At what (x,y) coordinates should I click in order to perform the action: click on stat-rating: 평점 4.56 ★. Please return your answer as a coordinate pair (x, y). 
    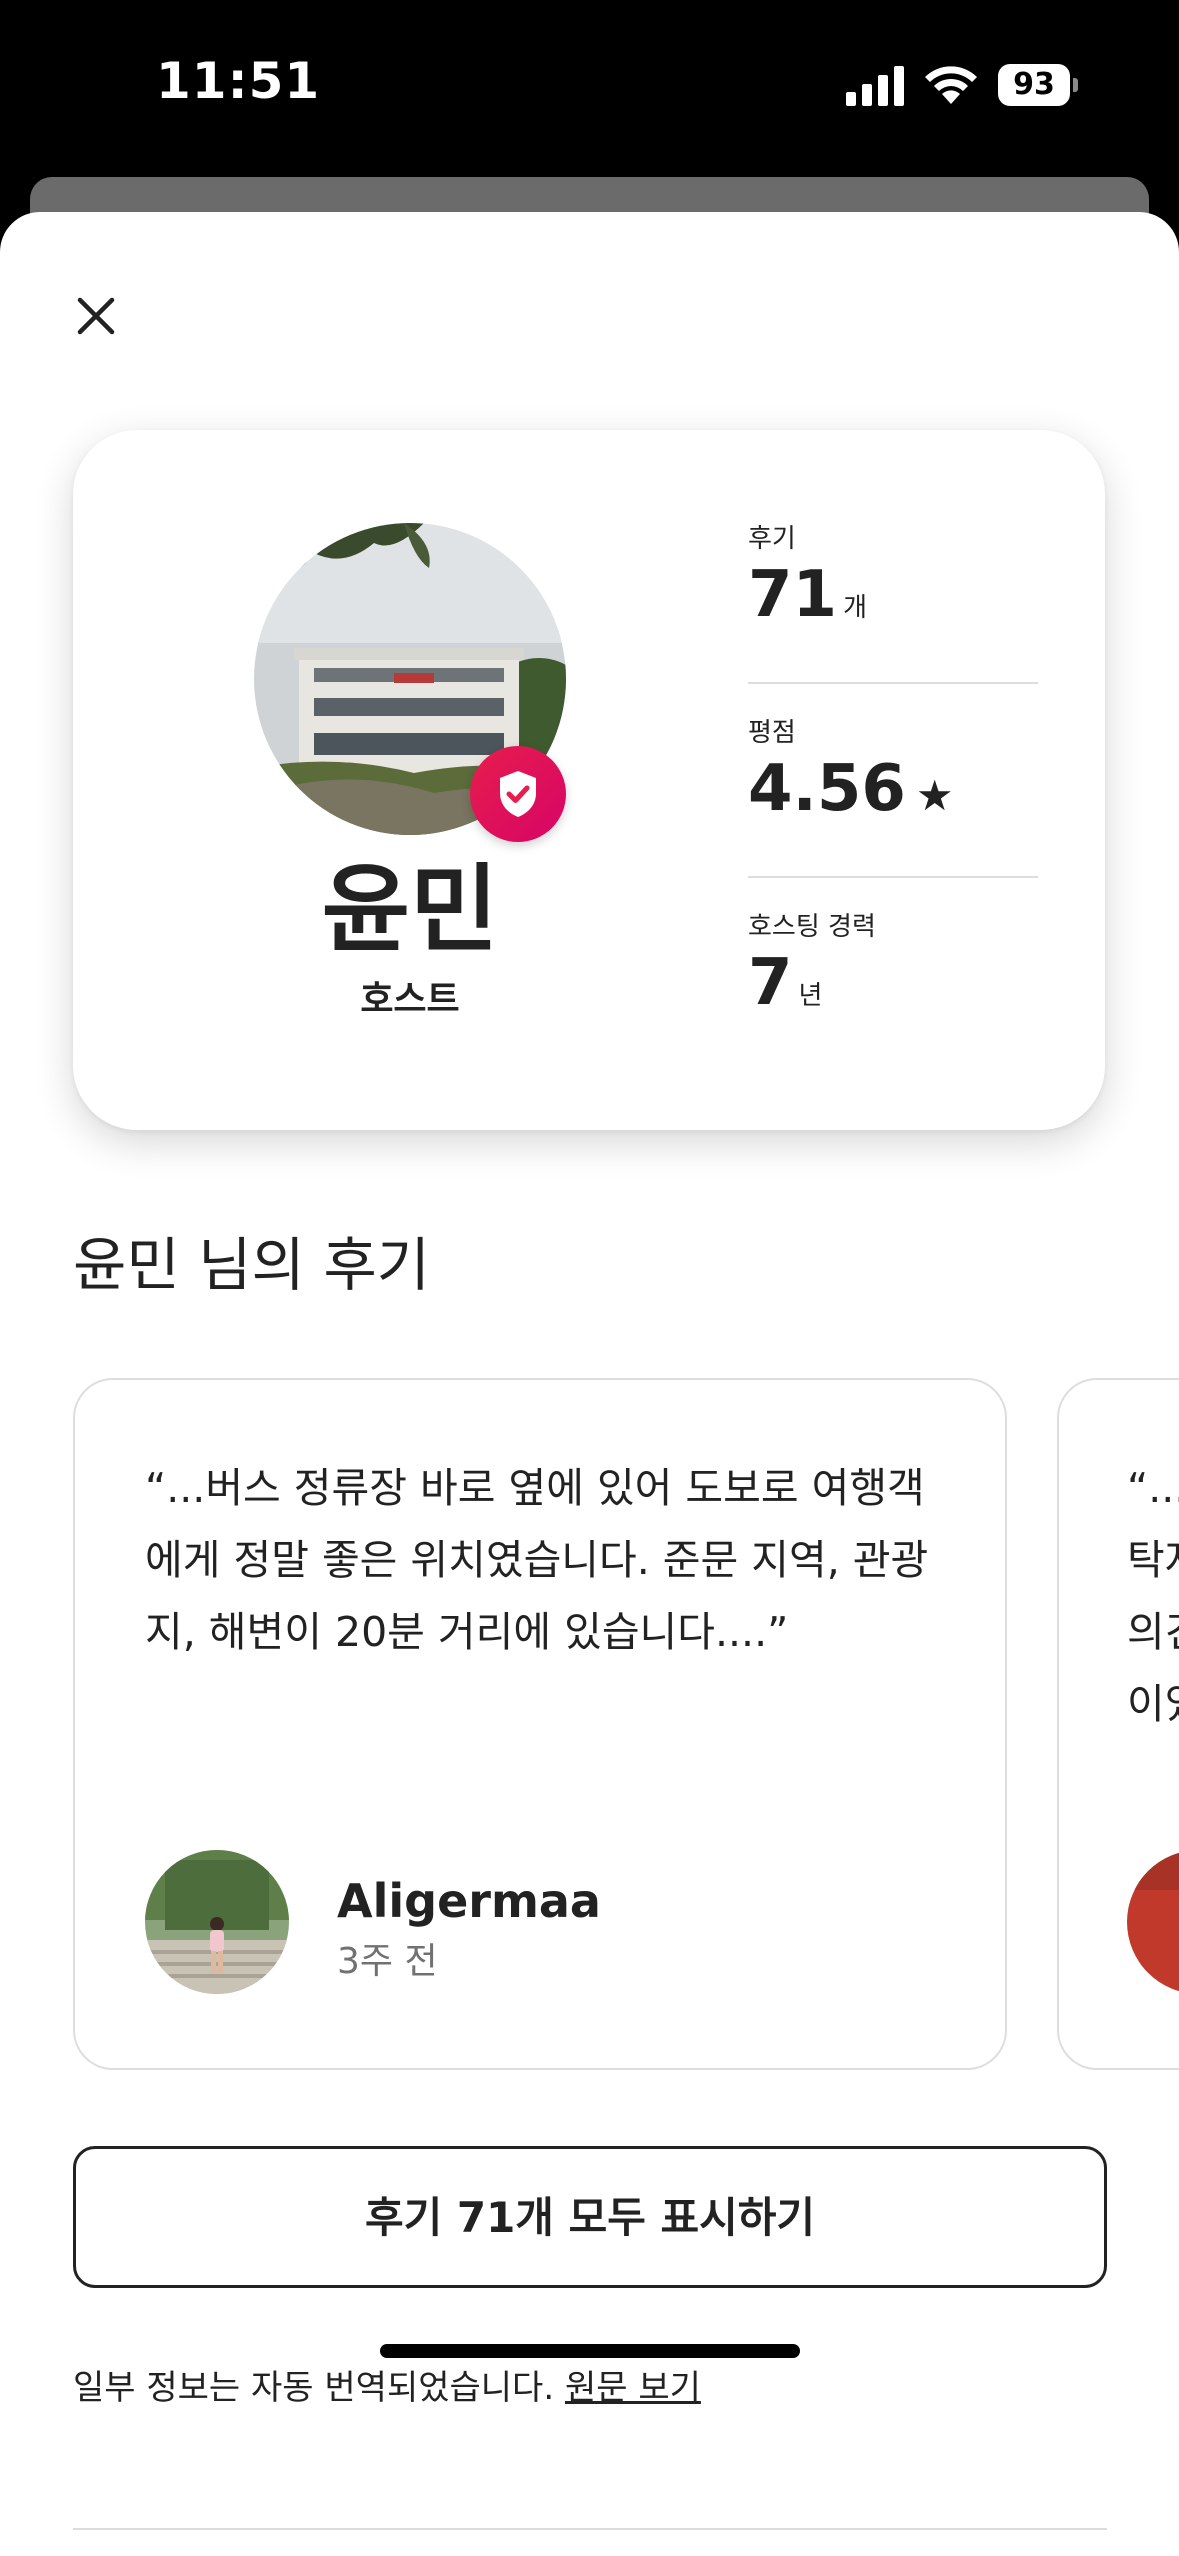
    Looking at the image, I should click on (893, 773).